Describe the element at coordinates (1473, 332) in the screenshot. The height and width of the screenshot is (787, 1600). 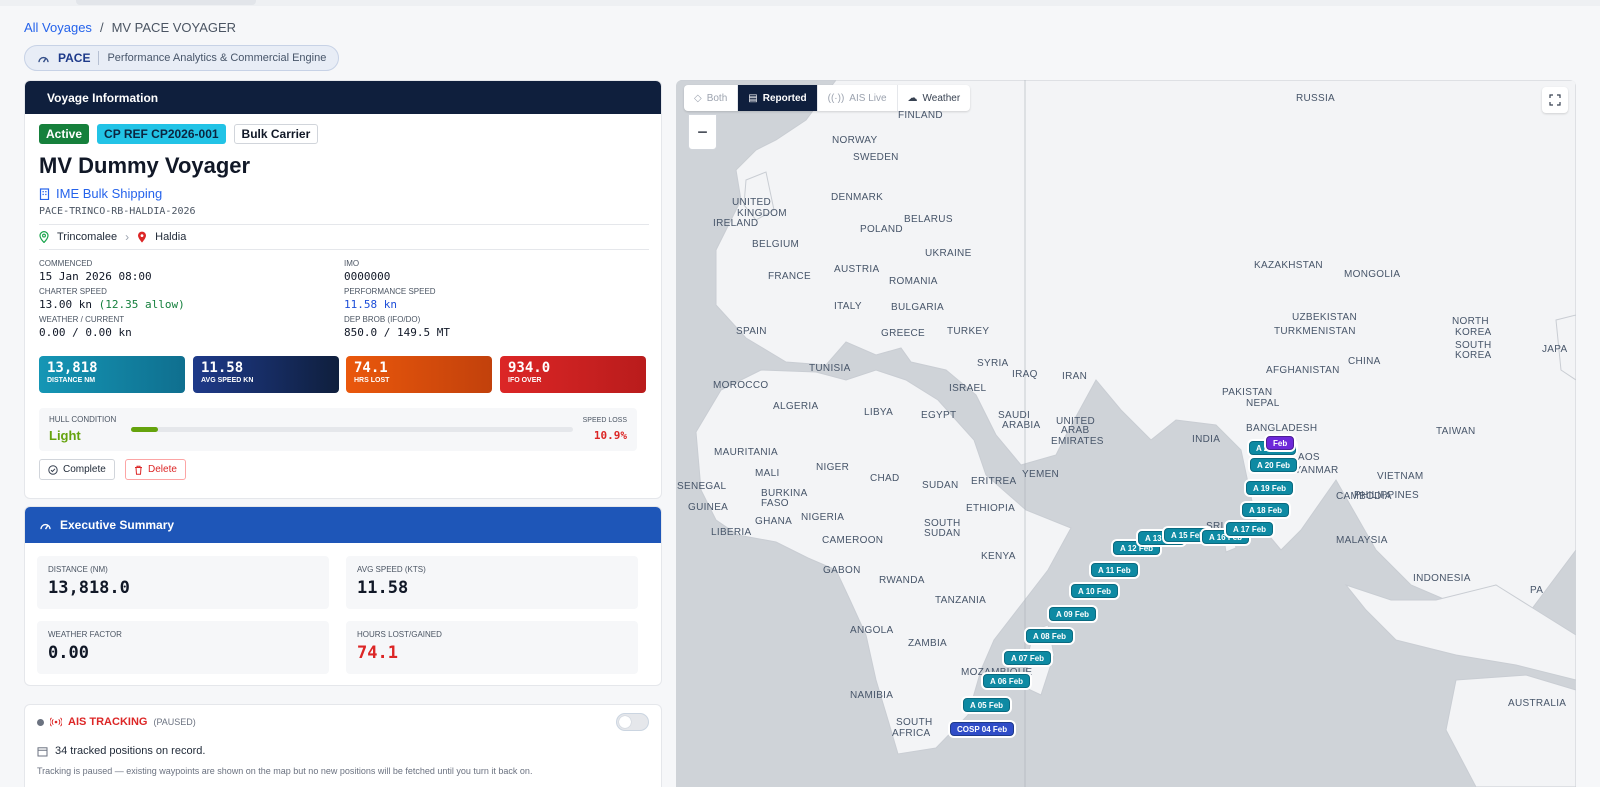
I see `country-label: KOREA` at that location.